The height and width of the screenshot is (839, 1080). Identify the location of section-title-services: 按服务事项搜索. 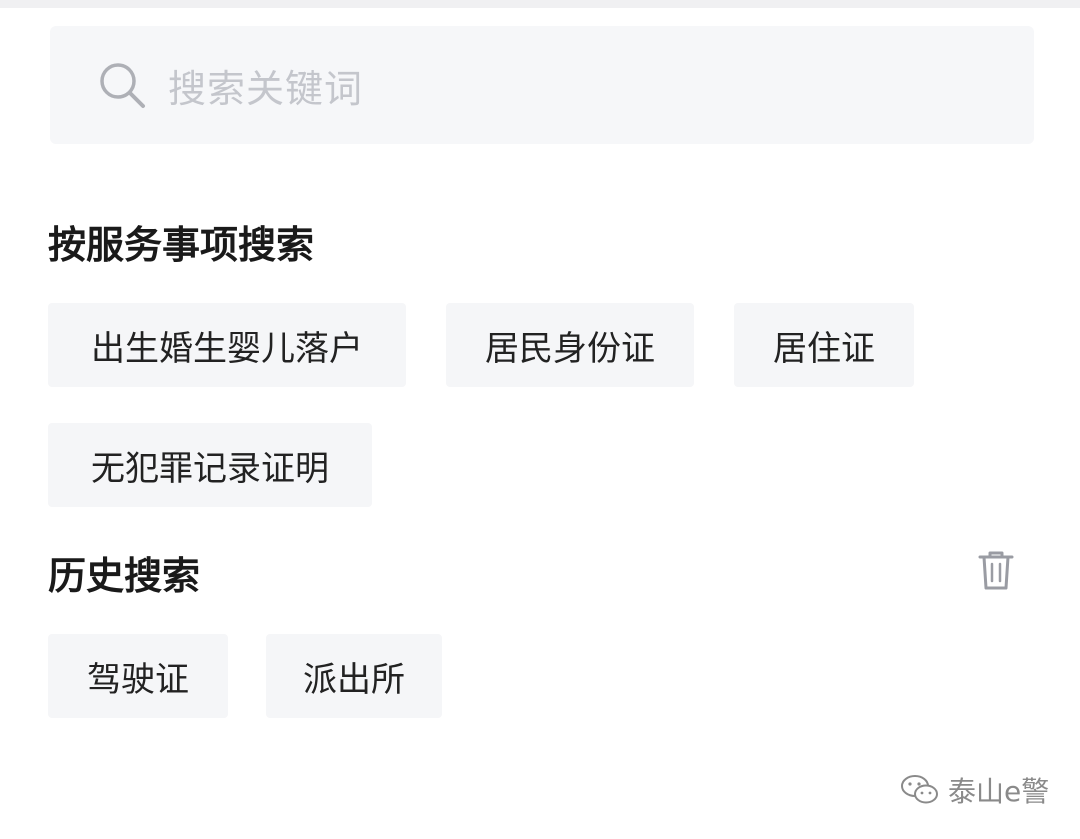
(181, 245).